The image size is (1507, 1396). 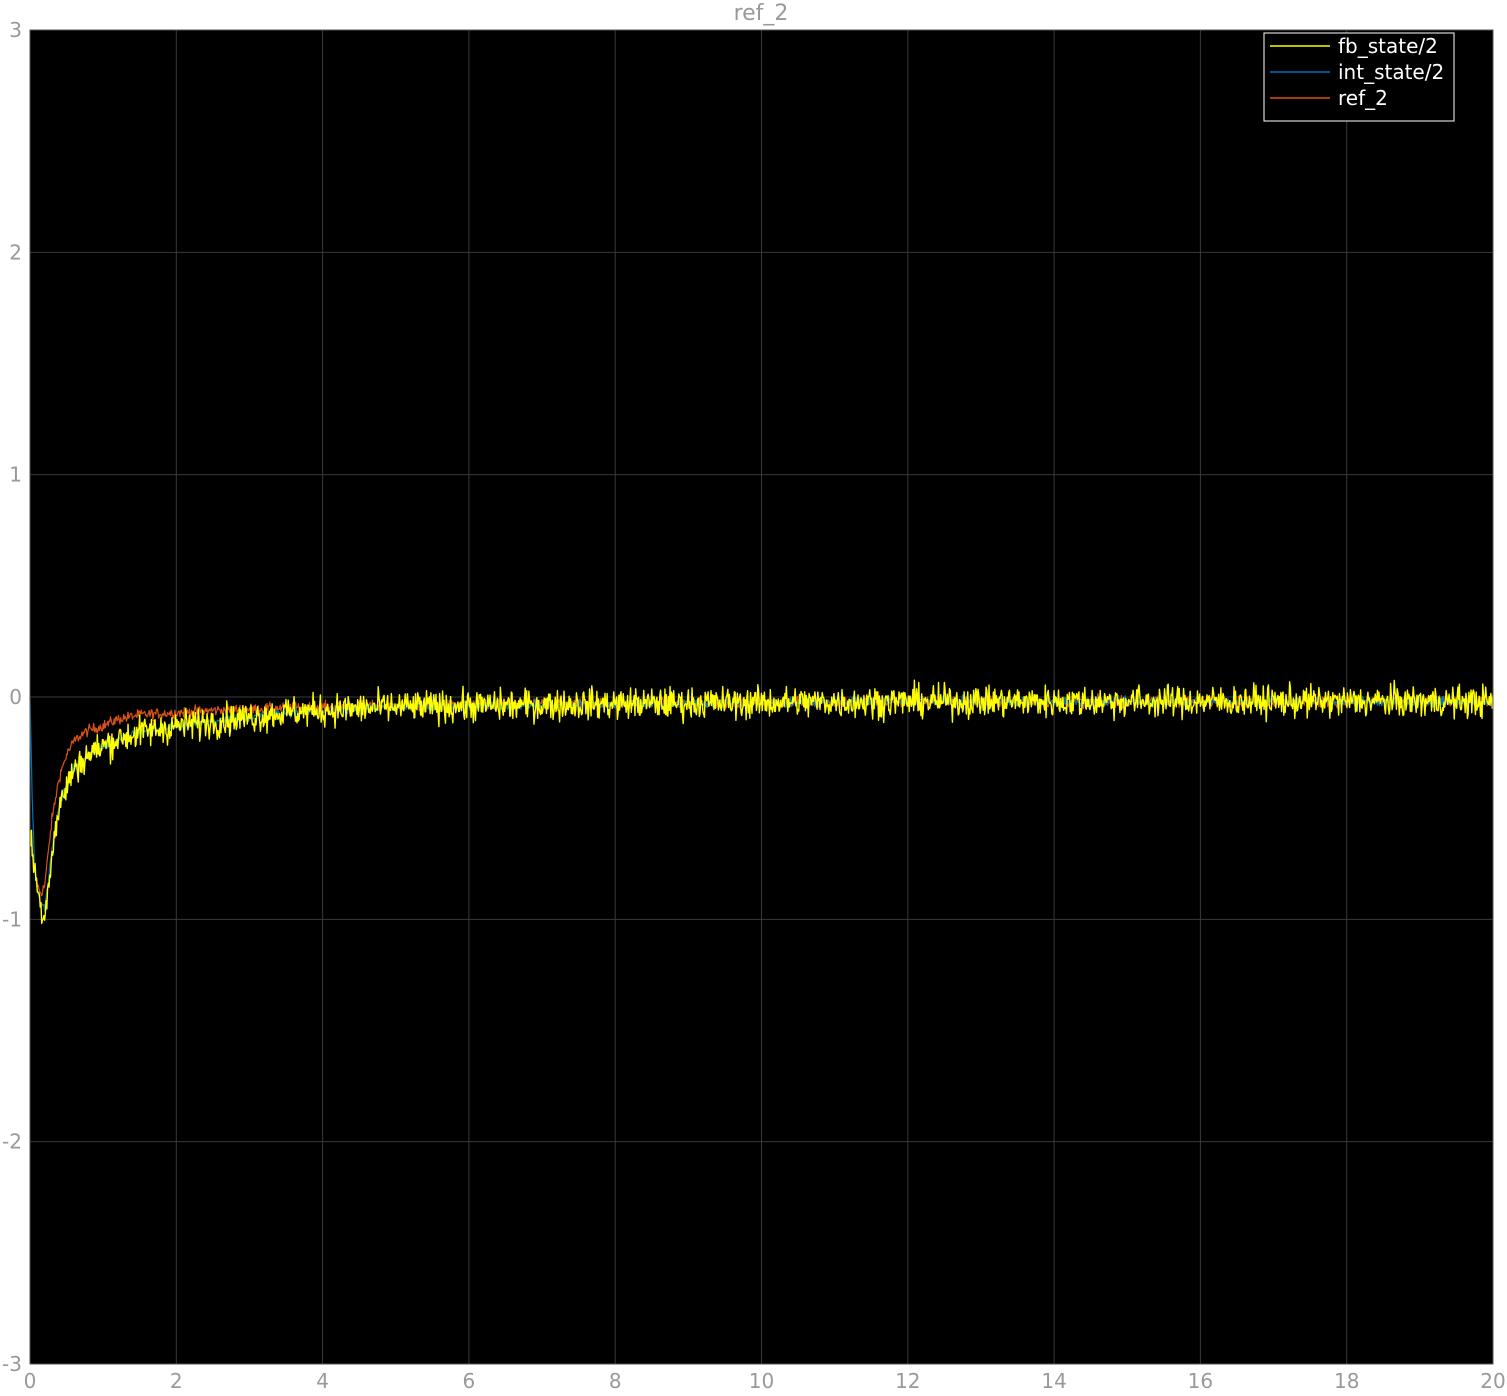 What do you see at coordinates (615, 1381) in the screenshot?
I see `x-tick-label: 8` at bounding box center [615, 1381].